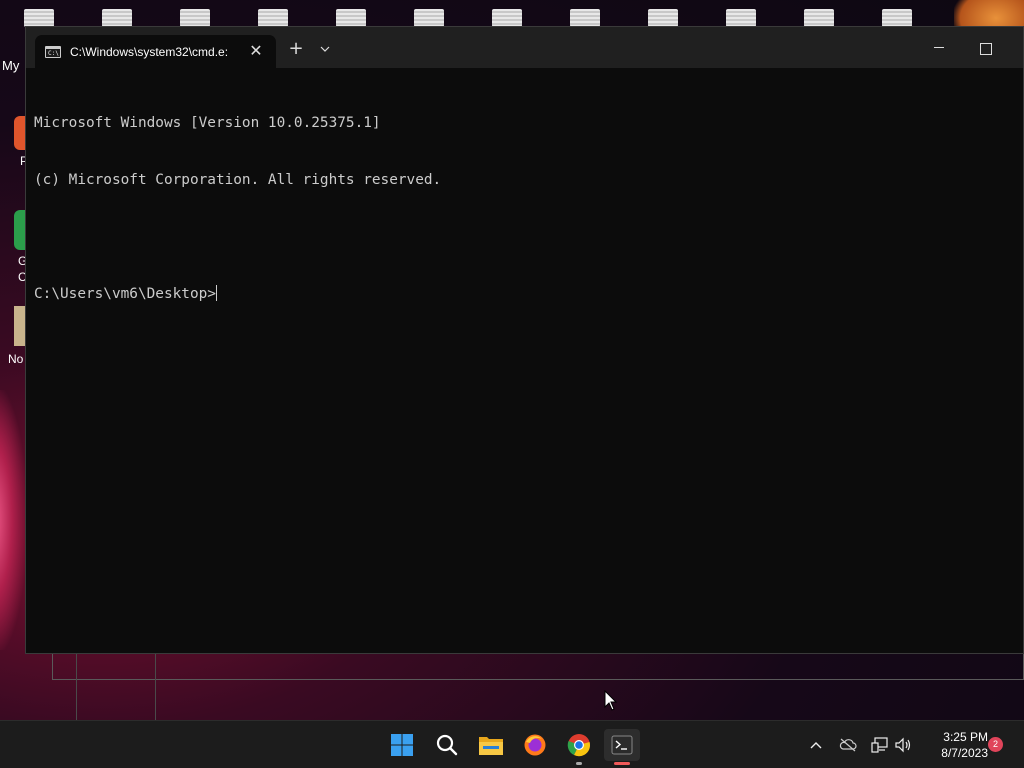  Describe the element at coordinates (903, 744) in the screenshot. I see `volume-icon` at that location.